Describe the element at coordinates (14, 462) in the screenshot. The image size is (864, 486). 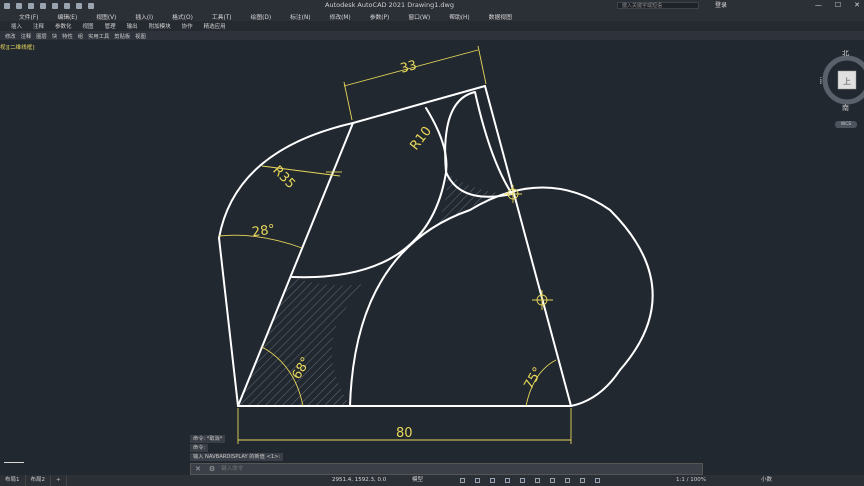
I see `ucs-icon` at that location.